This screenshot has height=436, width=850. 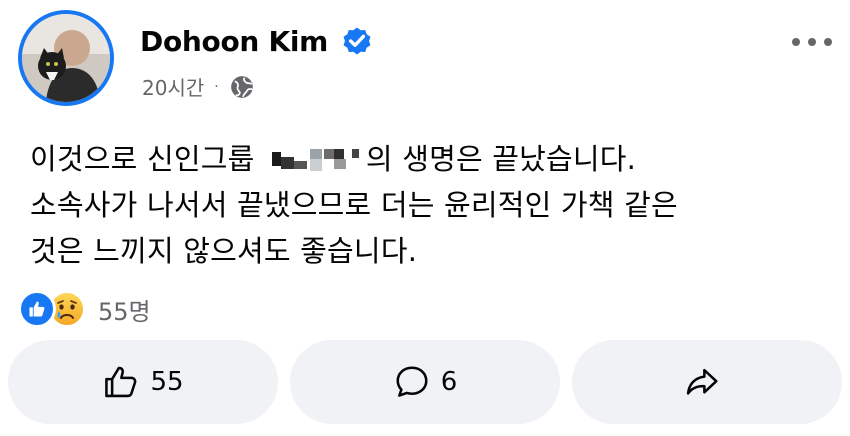 What do you see at coordinates (702, 381) in the screenshot?
I see `share-arrow-icon` at bounding box center [702, 381].